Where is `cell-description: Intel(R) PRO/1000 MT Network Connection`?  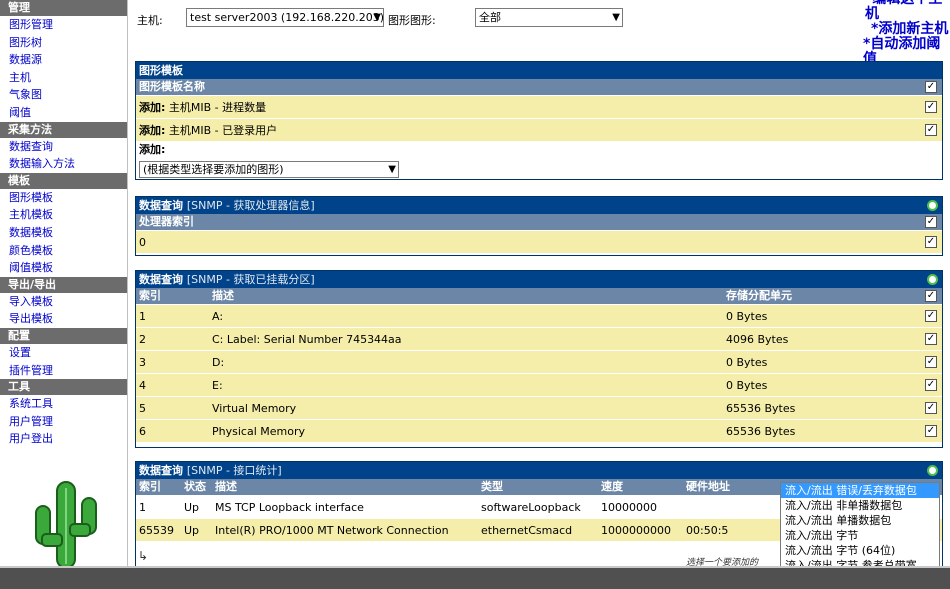 cell-description: Intel(R) PRO/1000 MT Network Connection is located at coordinates (332, 530).